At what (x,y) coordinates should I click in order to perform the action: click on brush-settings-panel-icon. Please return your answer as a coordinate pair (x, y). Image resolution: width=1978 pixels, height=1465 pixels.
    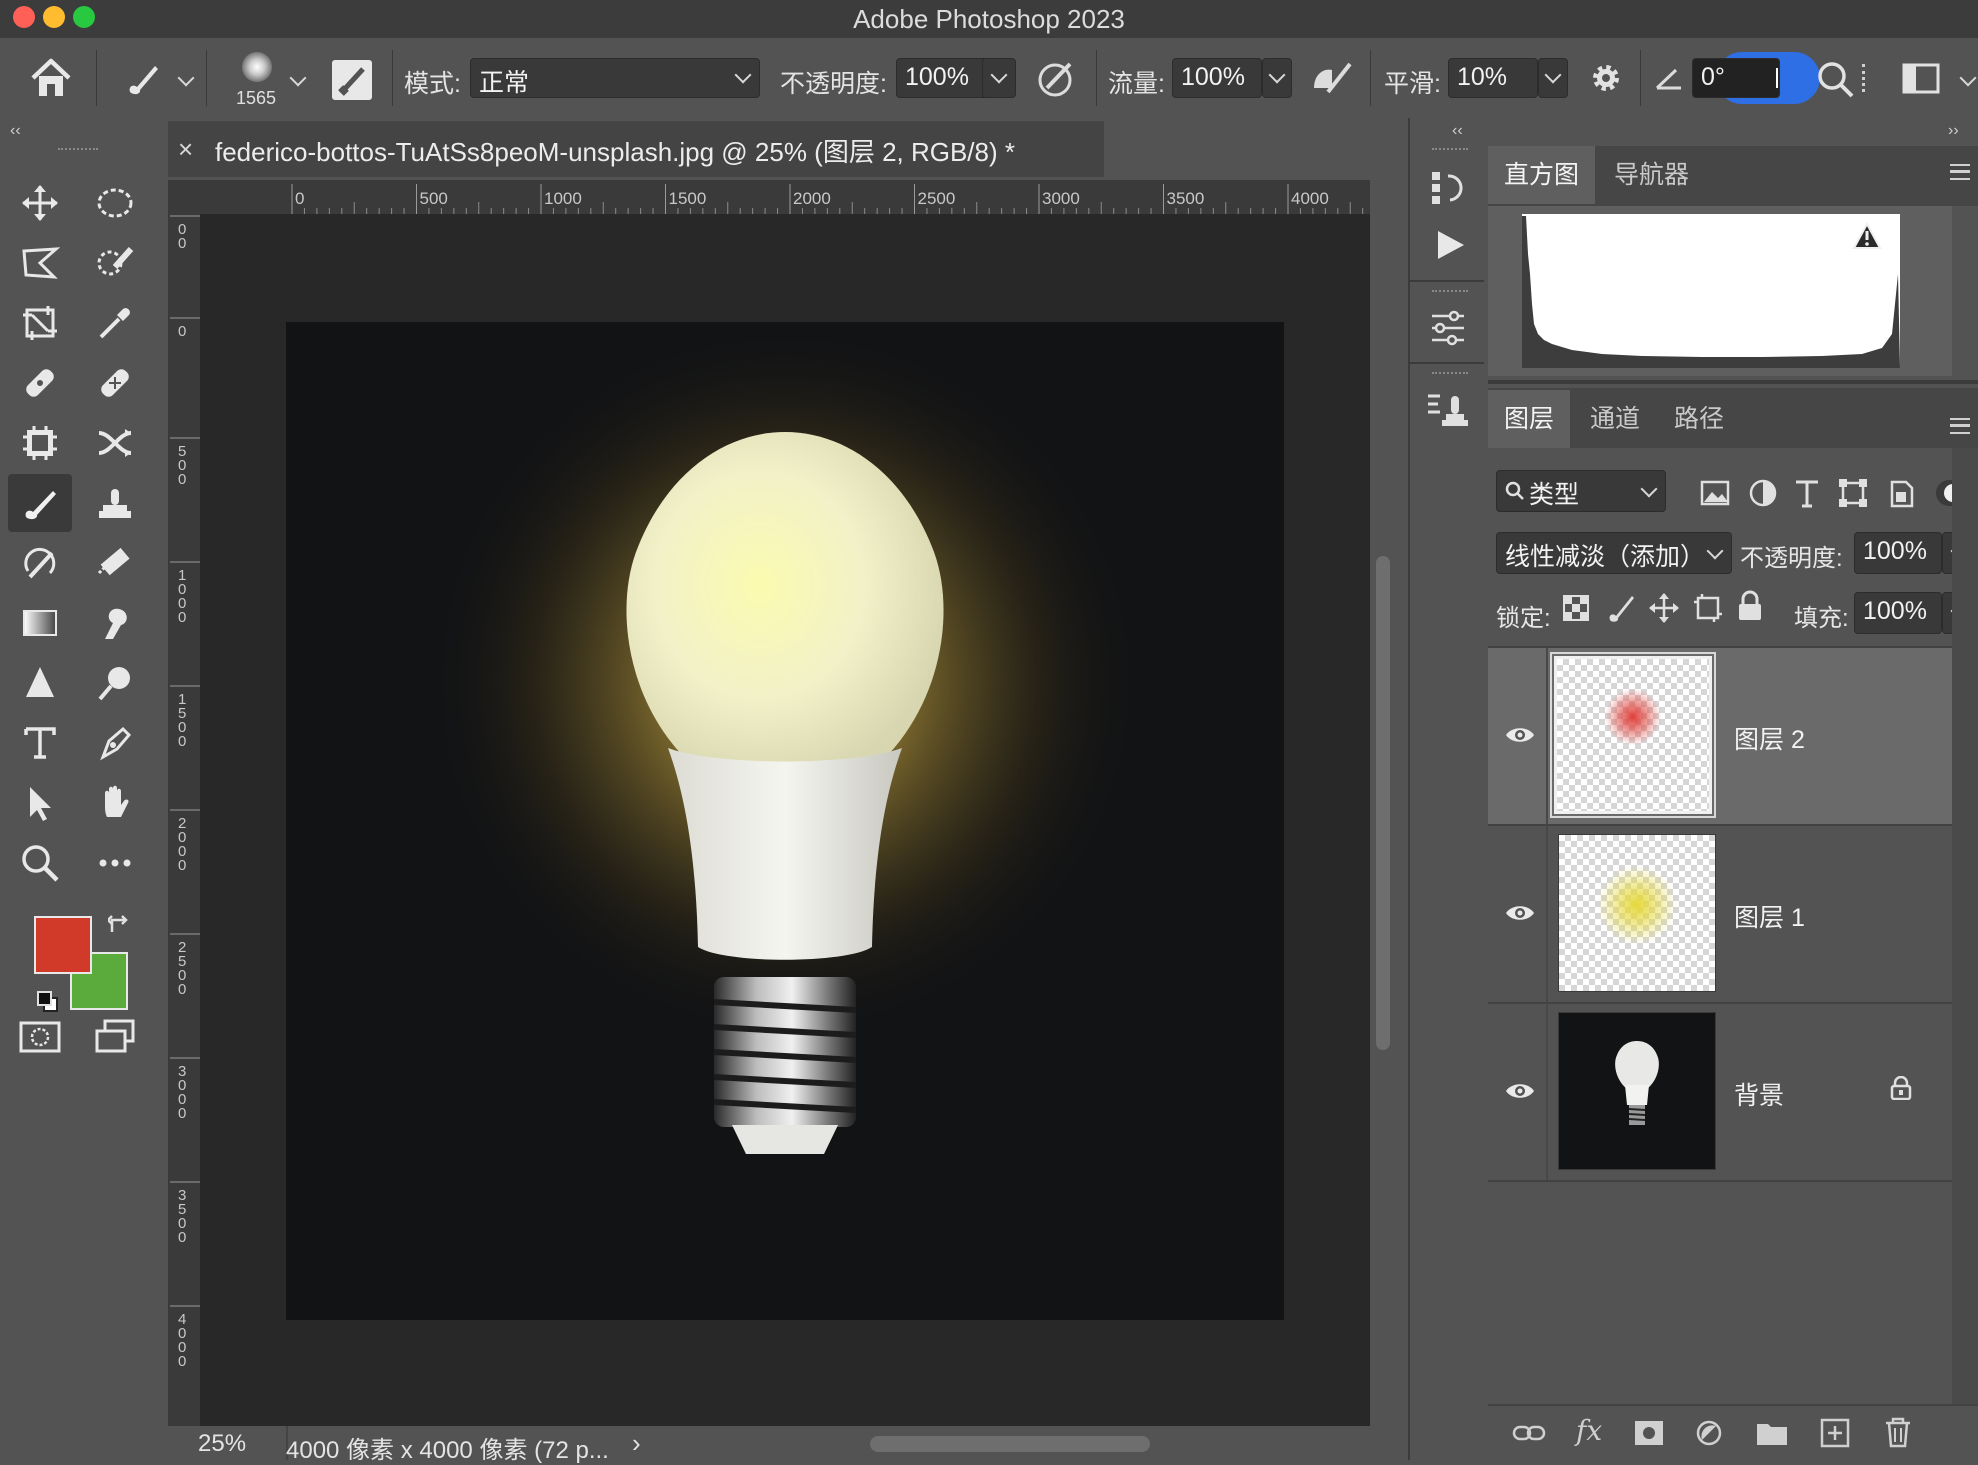
    Looking at the image, I should click on (352, 80).